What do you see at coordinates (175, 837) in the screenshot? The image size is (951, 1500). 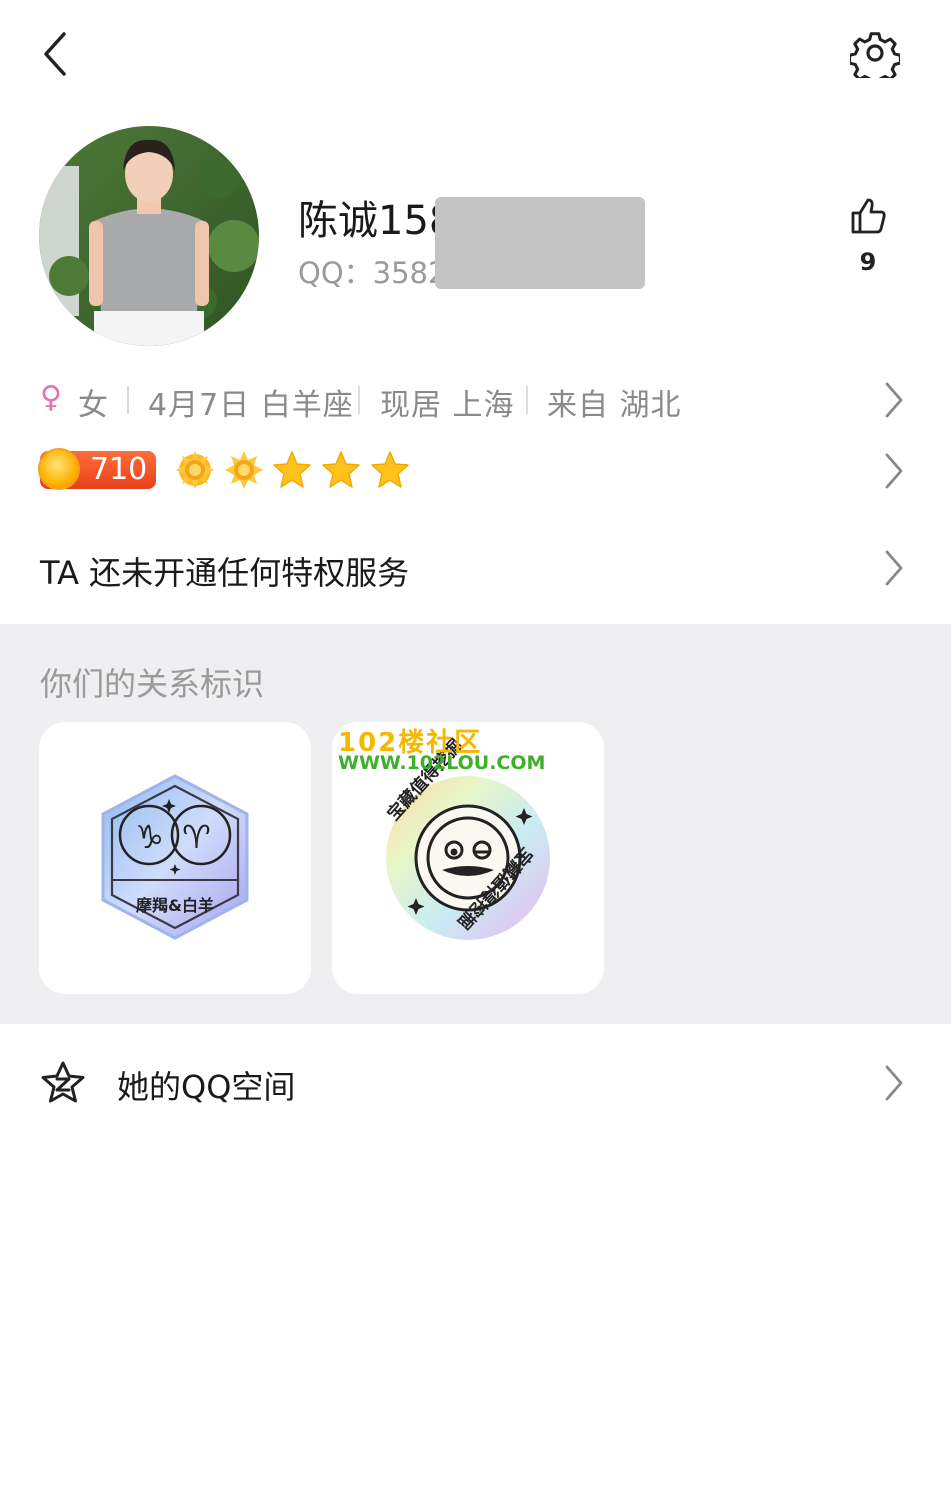 I see `zodiac-symbols: ♑ ♈` at bounding box center [175, 837].